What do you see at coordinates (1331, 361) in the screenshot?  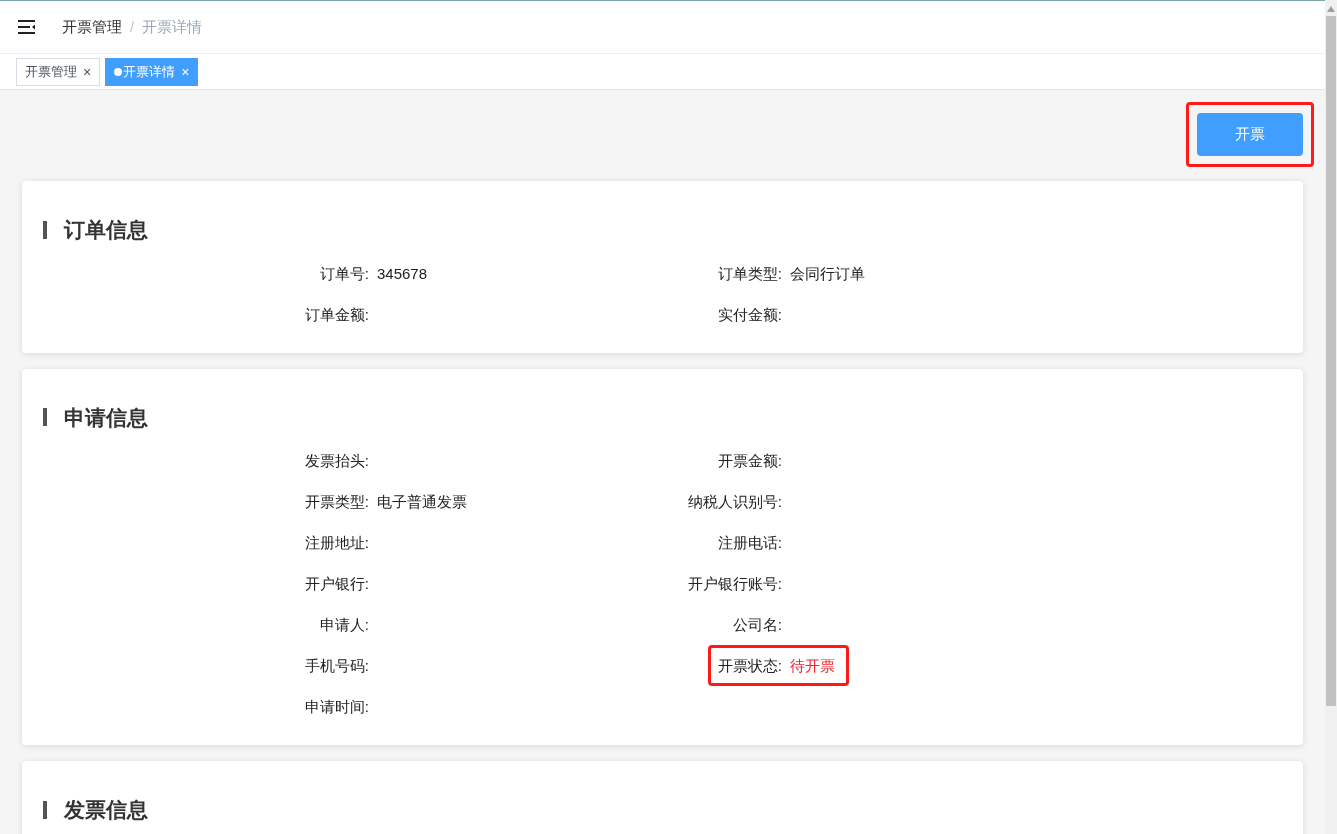 I see `scrollbar-thumb` at bounding box center [1331, 361].